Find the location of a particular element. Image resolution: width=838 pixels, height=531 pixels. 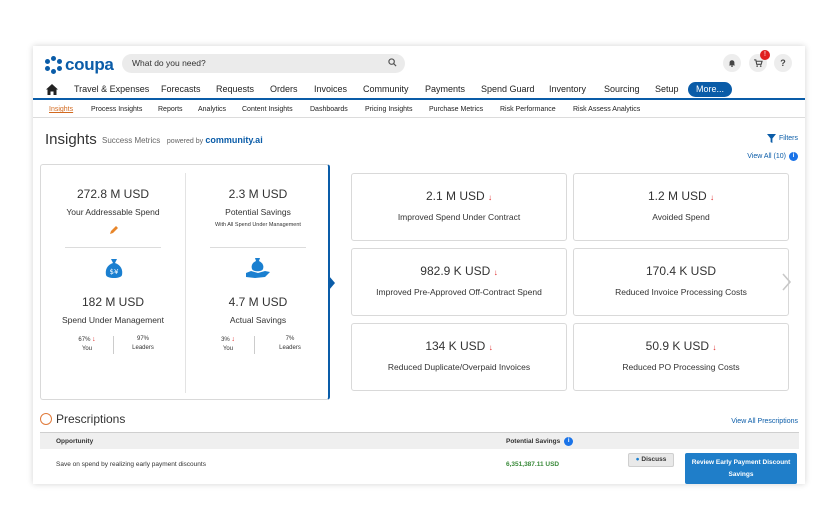

filter-icon is located at coordinates (771, 138).